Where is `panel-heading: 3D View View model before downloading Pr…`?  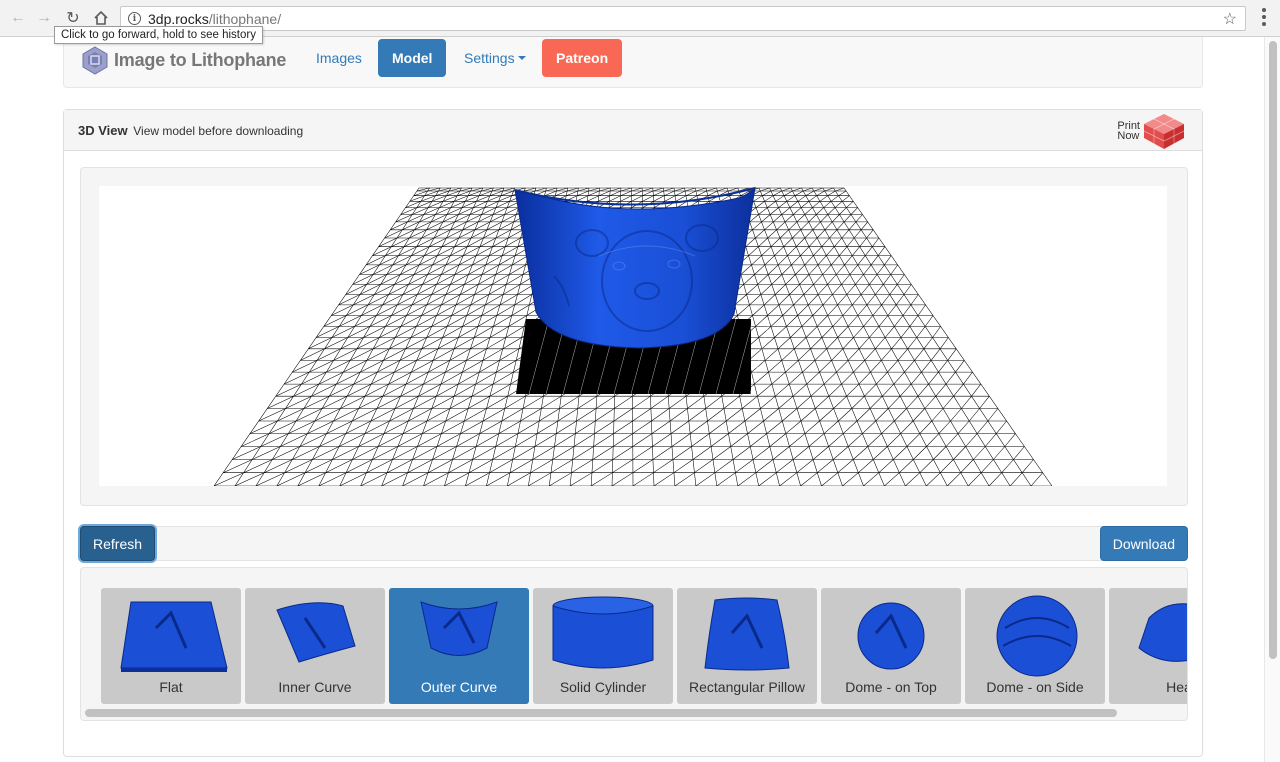
panel-heading: 3D View View model before downloading Pr… is located at coordinates (633, 130).